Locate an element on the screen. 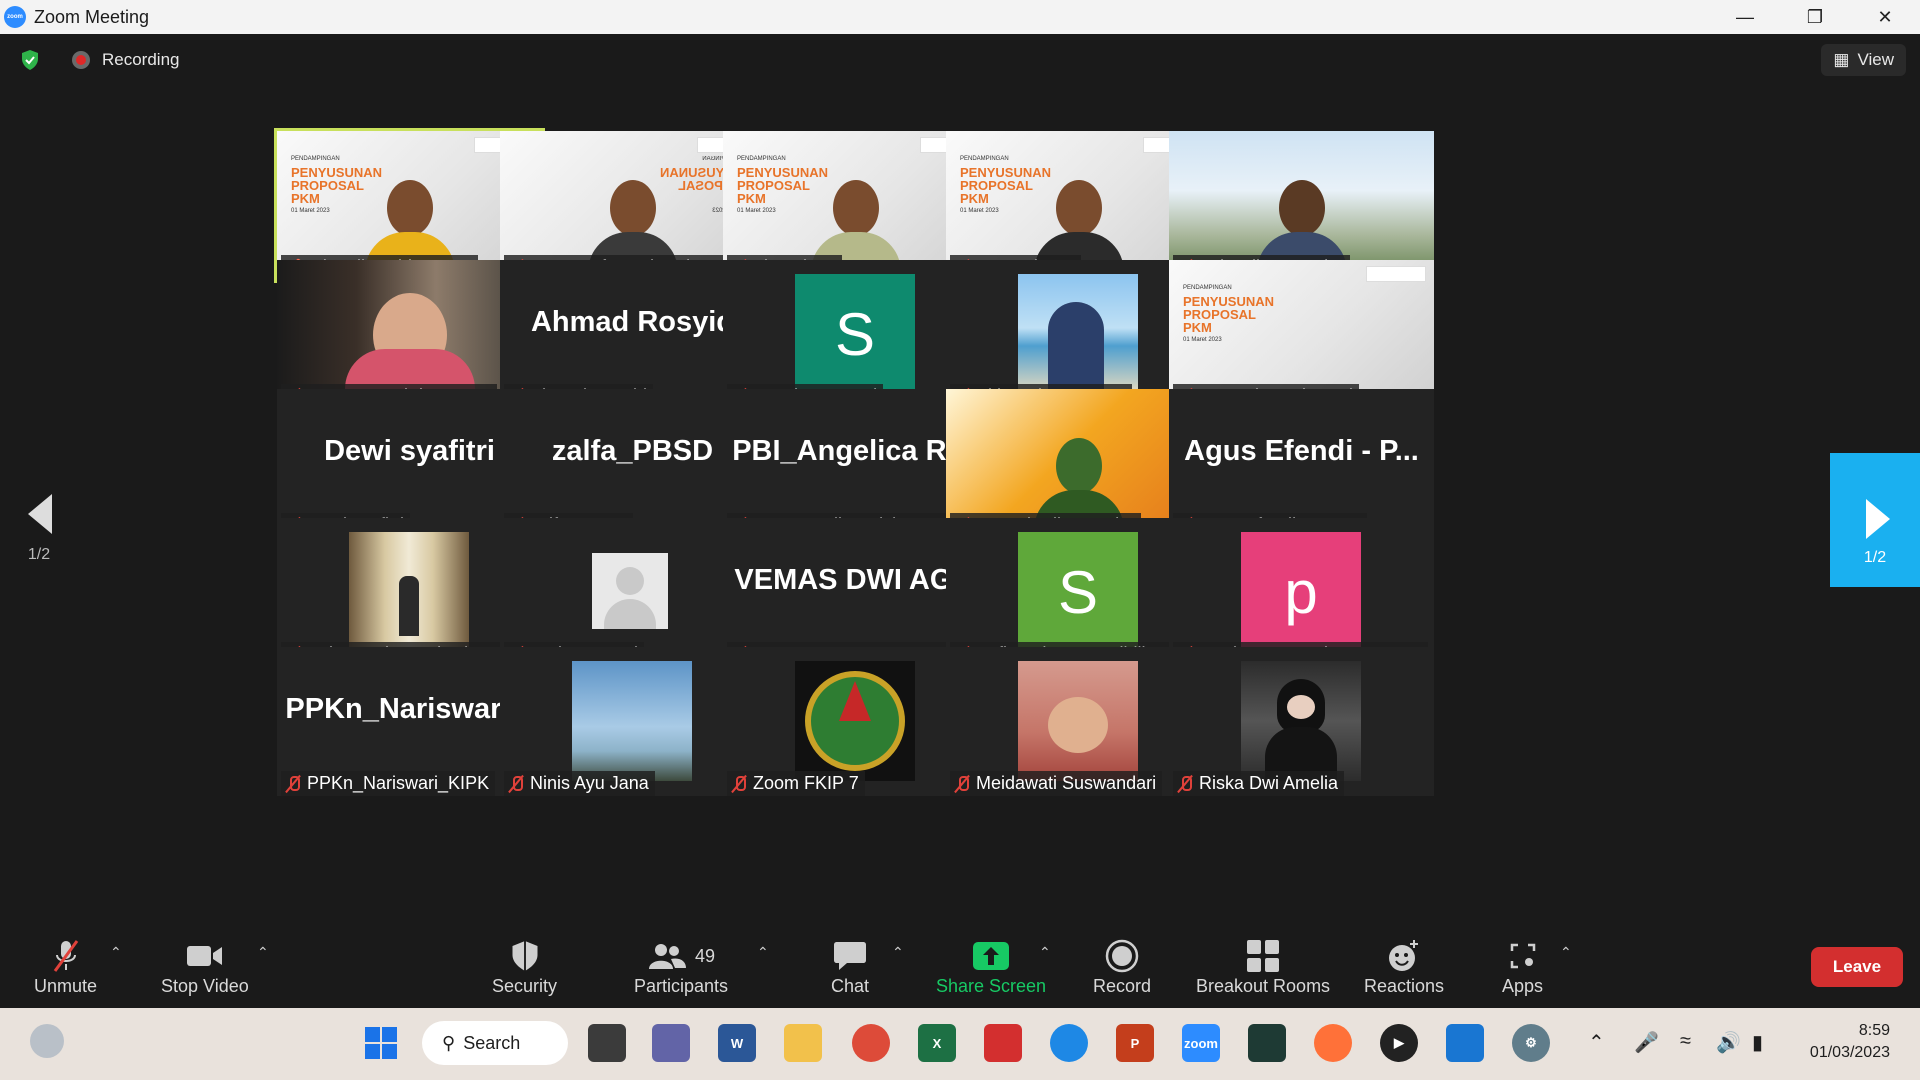 This screenshot has width=1920, height=1080. view-button: ▦ View is located at coordinates (1863, 60).